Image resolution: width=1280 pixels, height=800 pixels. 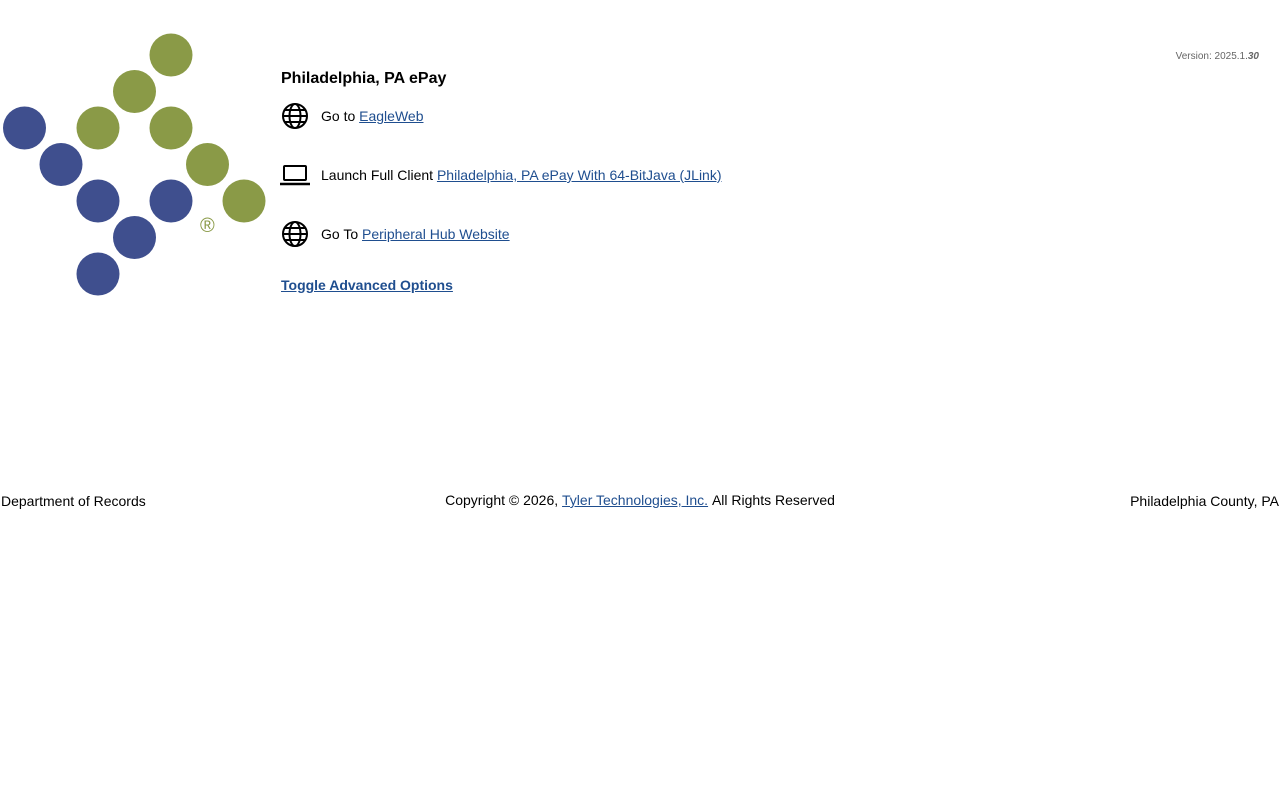 I want to click on version-text: Version: 2025.1., so click(x=1211, y=56).